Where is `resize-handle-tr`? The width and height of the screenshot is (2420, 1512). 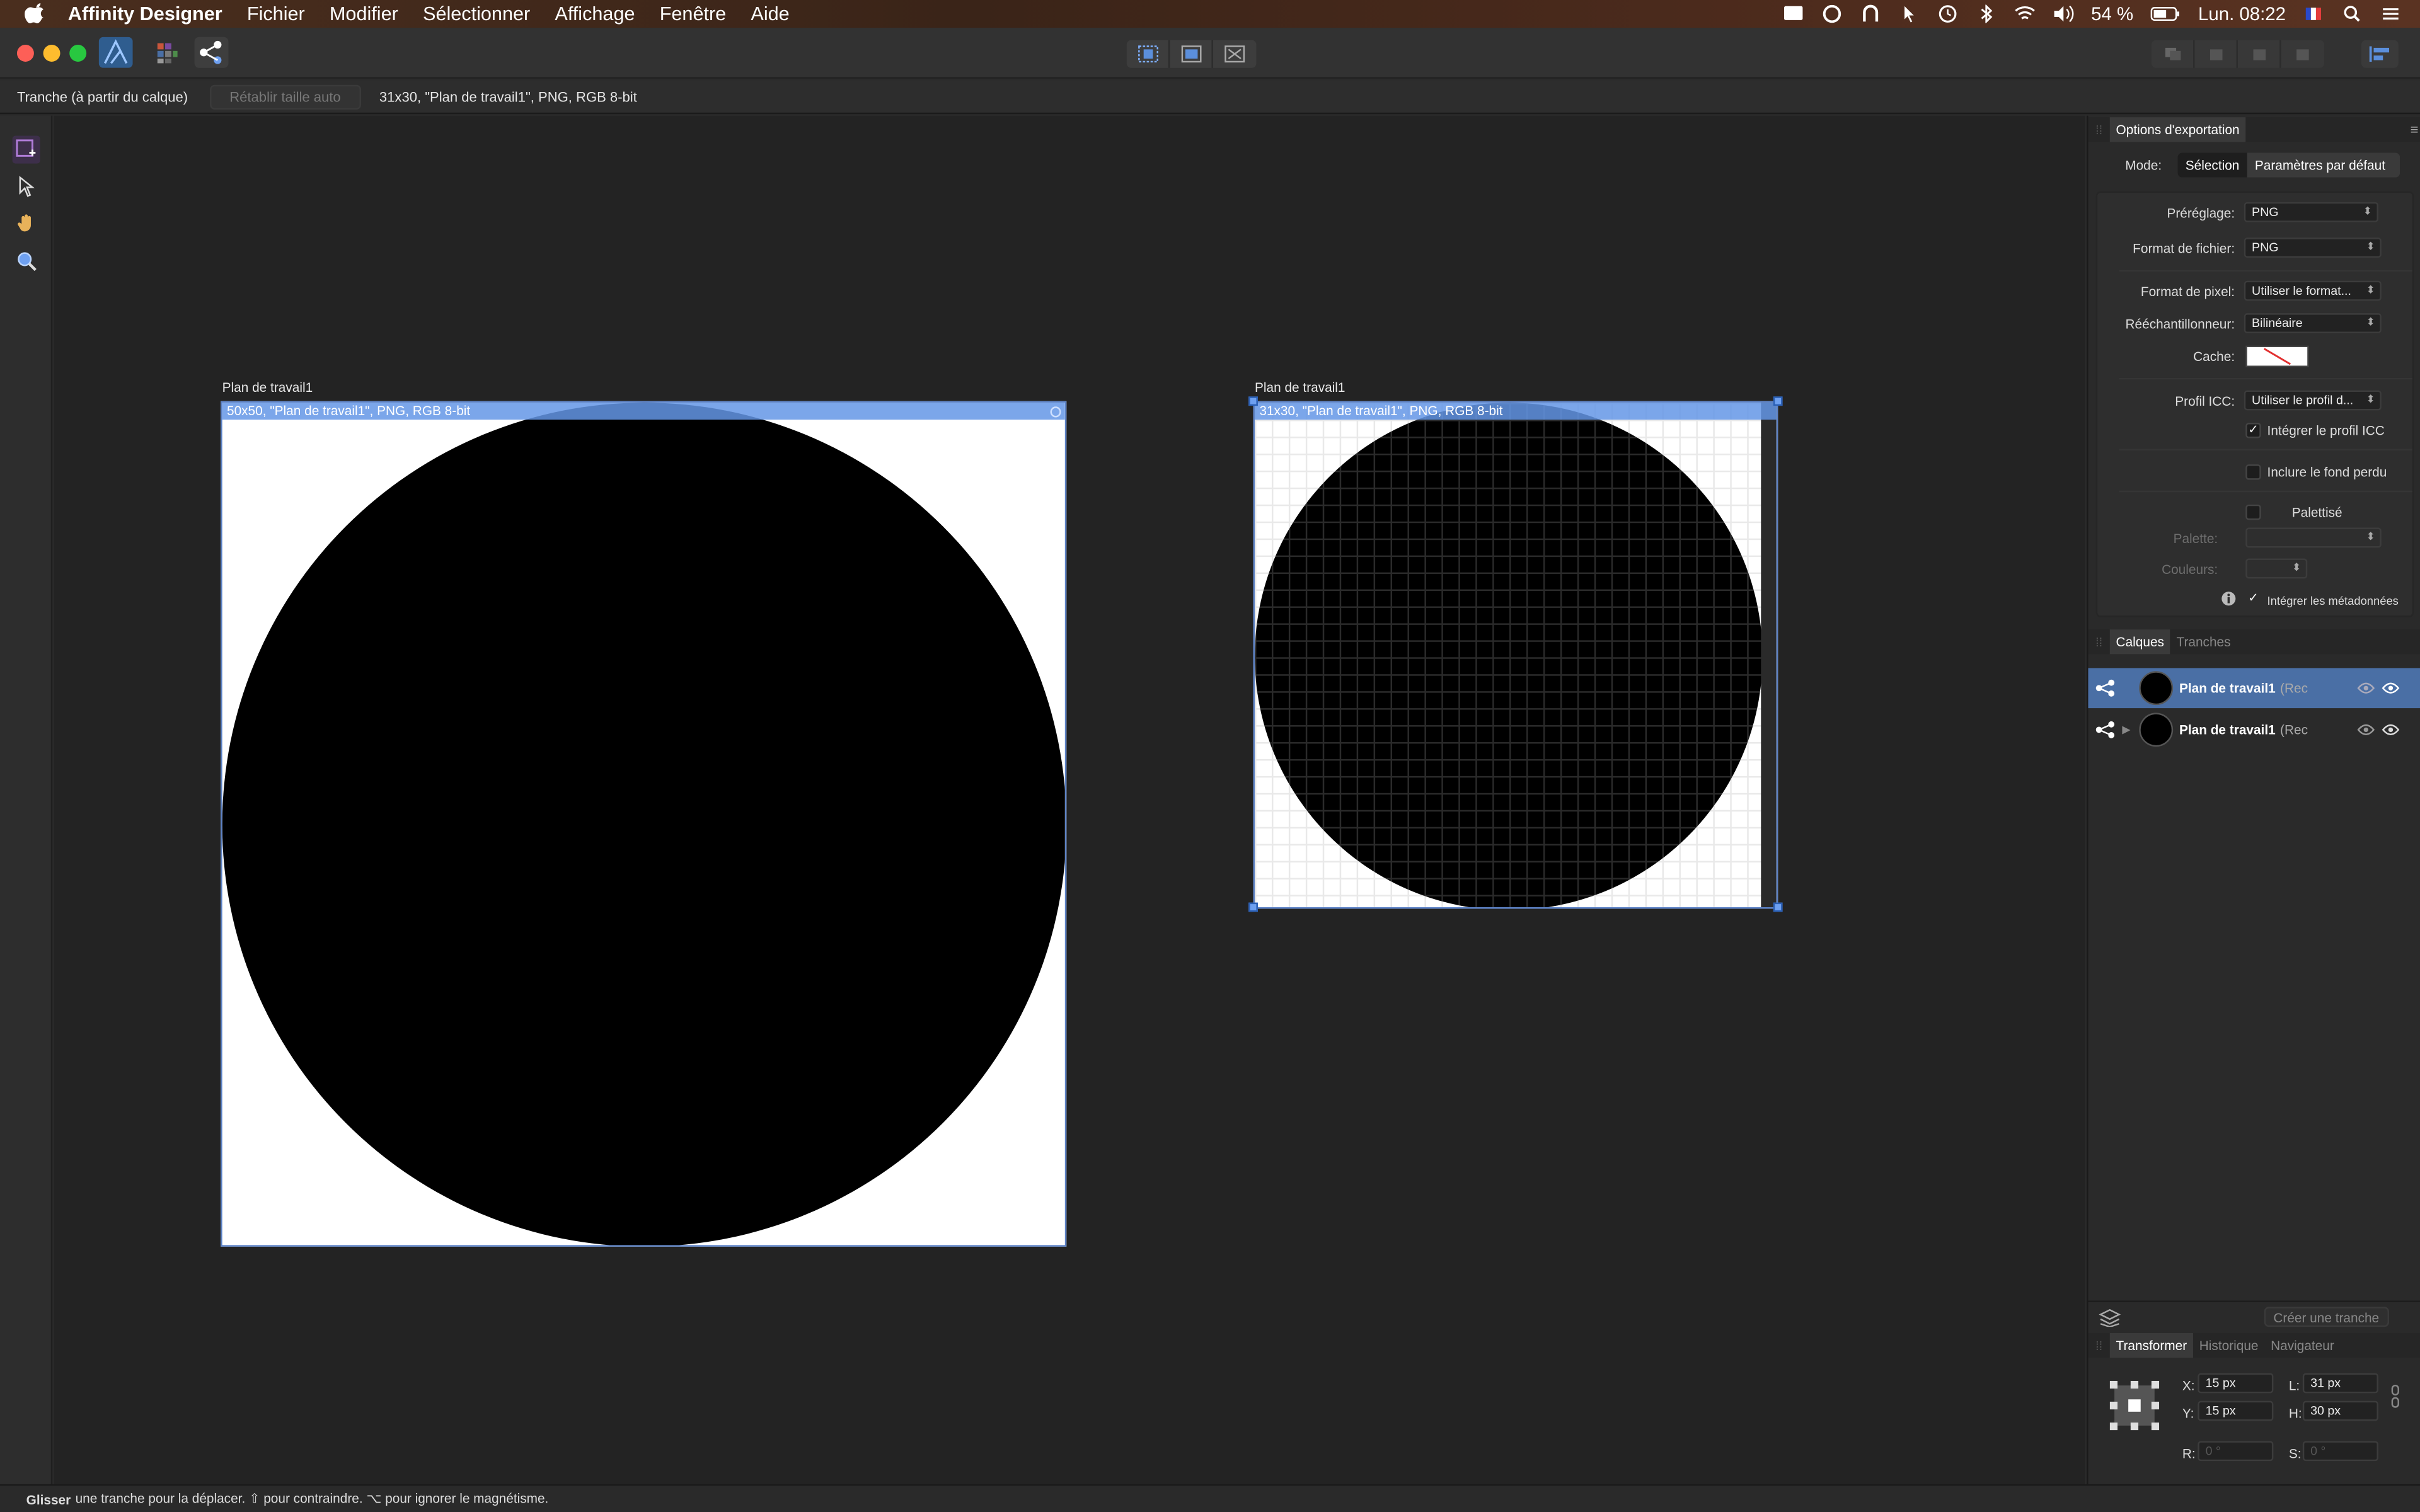 resize-handle-tr is located at coordinates (1778, 401).